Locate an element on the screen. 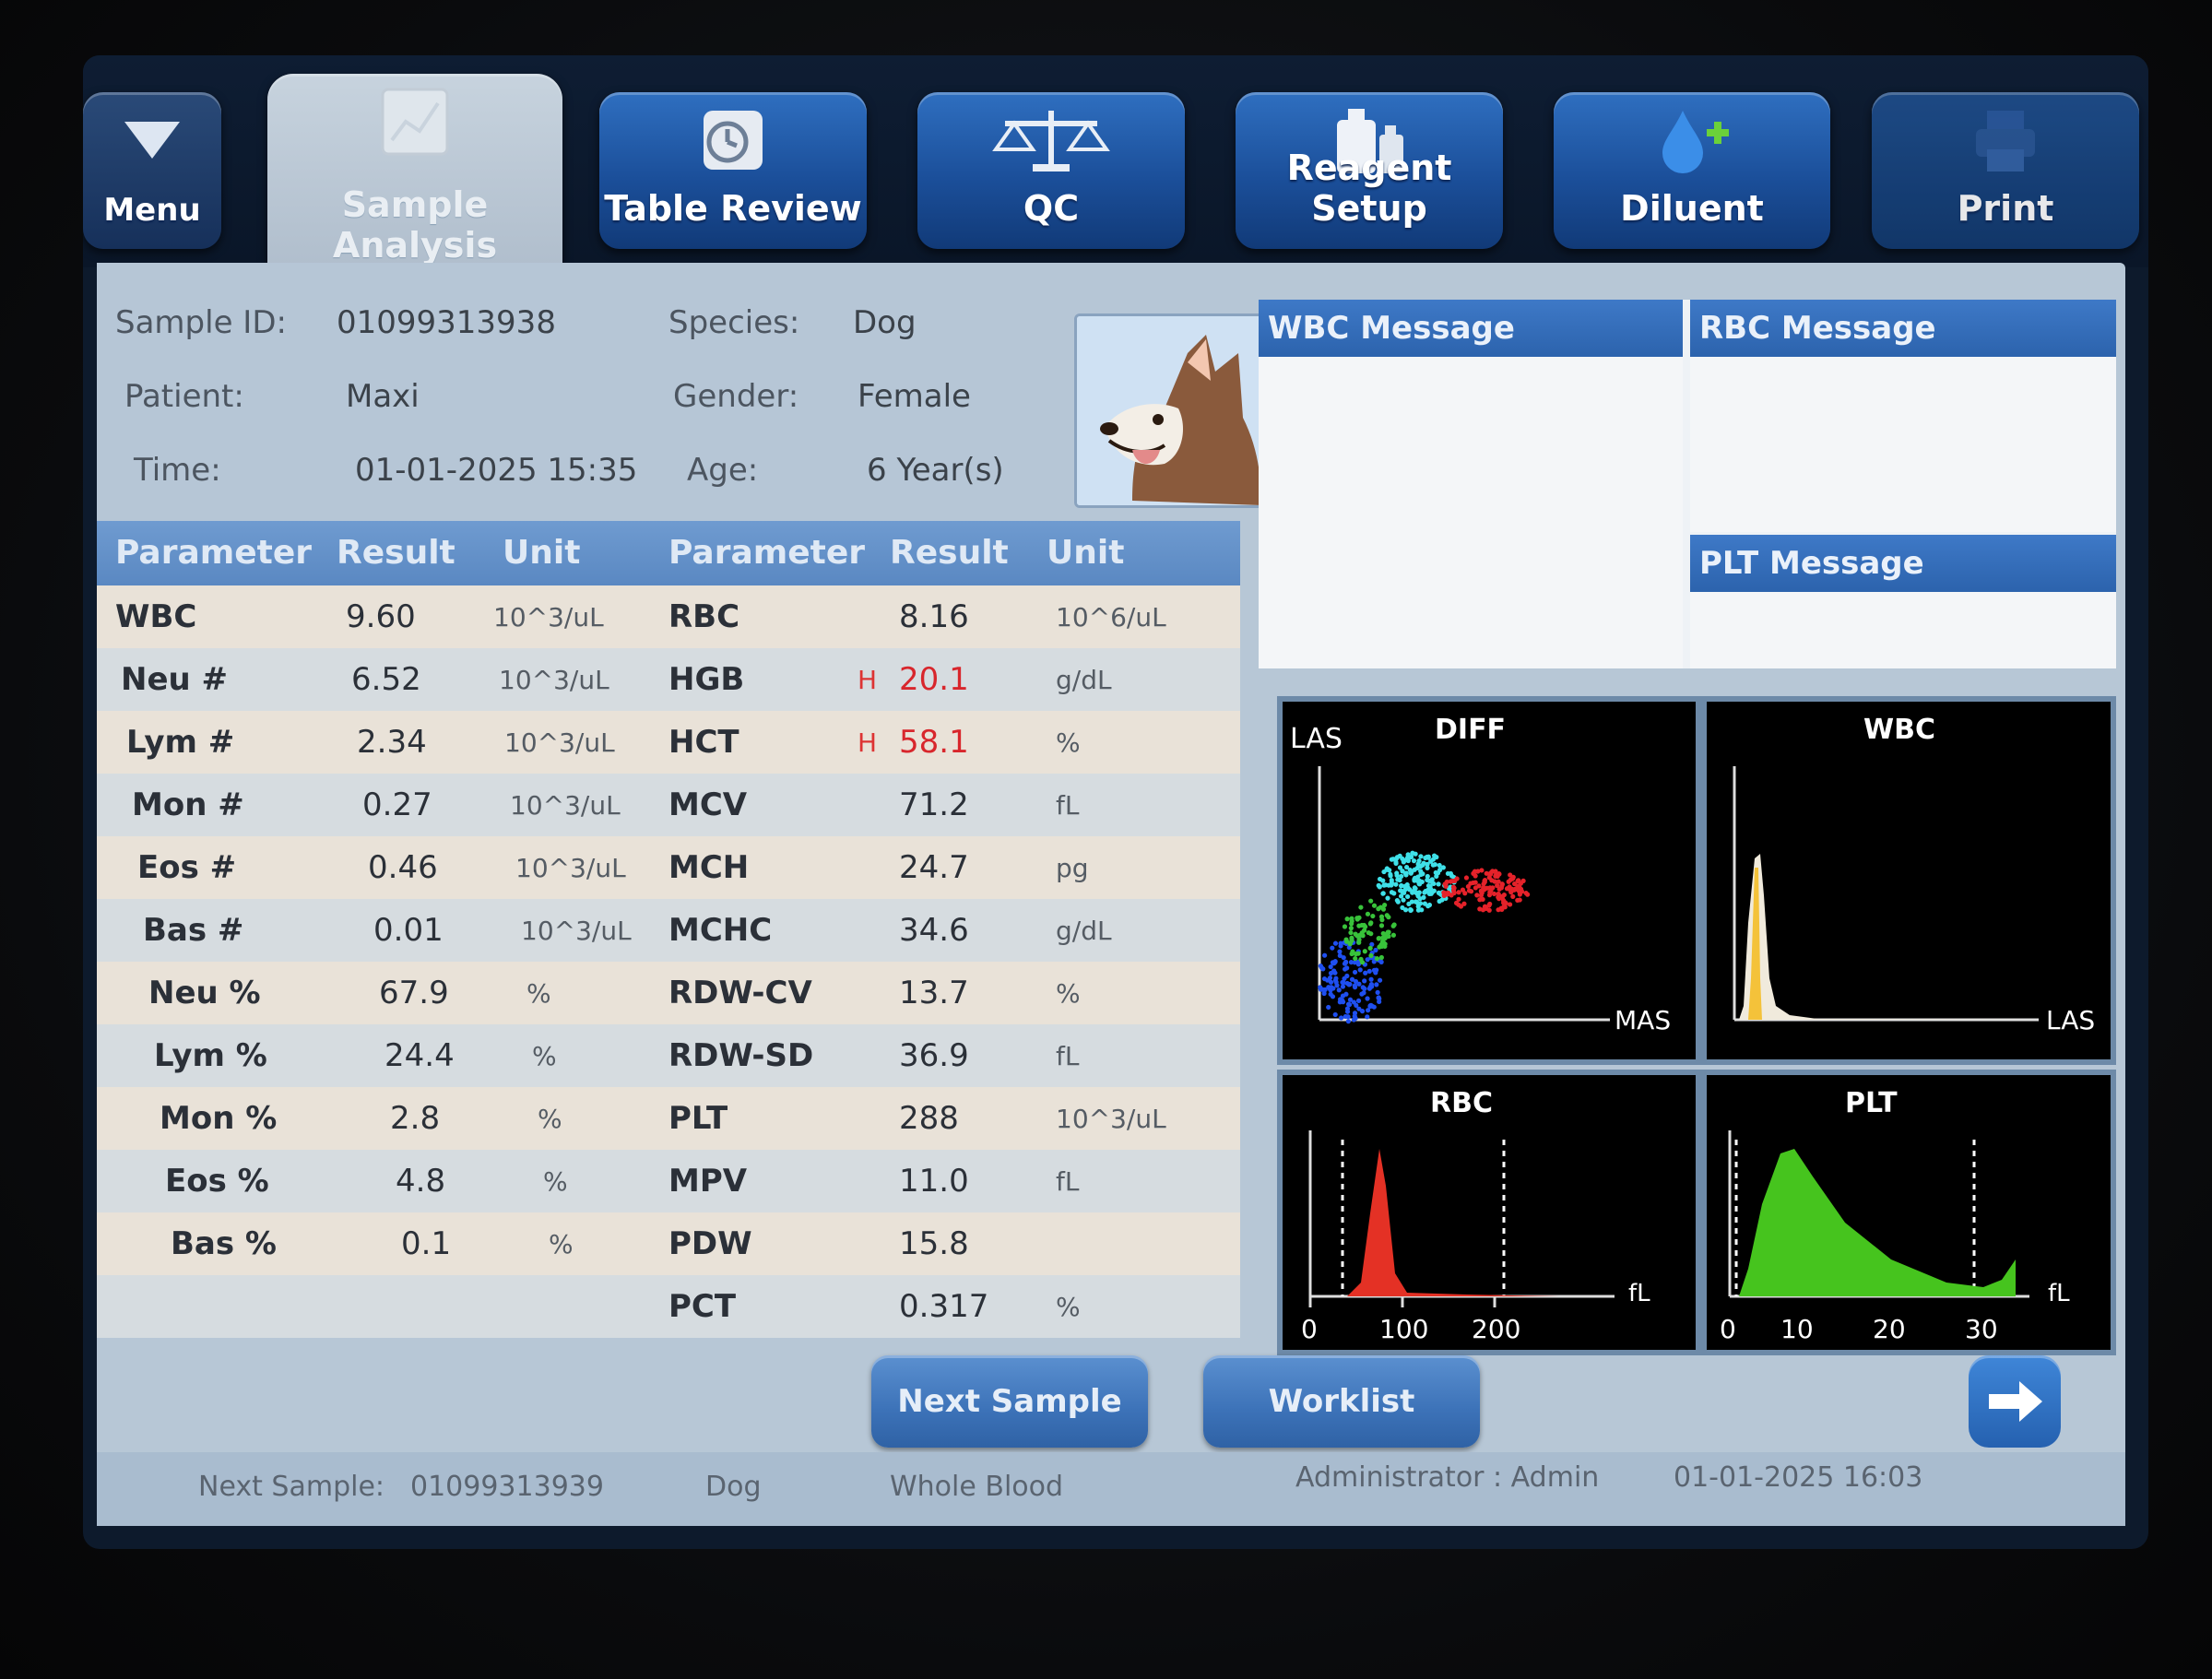 The image size is (2212, 1679). parameter-name: RDW-SD is located at coordinates (741, 1055).